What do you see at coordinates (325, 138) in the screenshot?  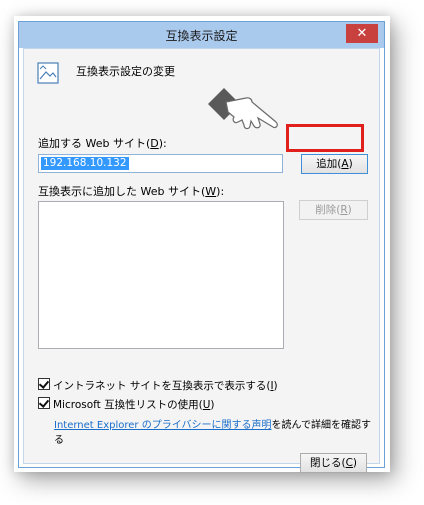 I see `add-button-highlight` at bounding box center [325, 138].